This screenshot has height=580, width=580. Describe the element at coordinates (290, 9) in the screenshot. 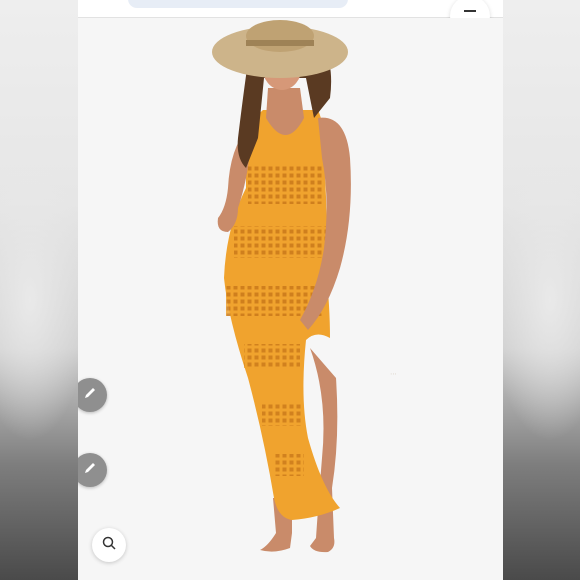

I see `browser-top-bar` at that location.